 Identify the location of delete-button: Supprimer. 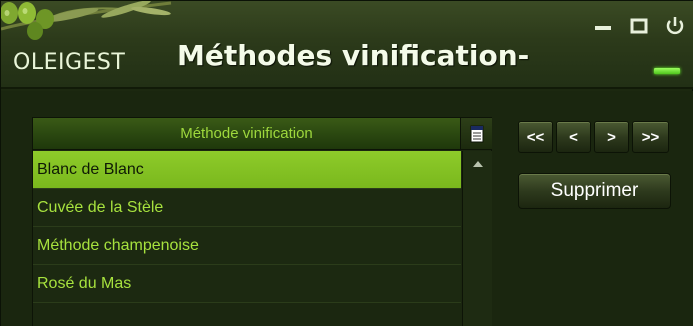
(594, 191).